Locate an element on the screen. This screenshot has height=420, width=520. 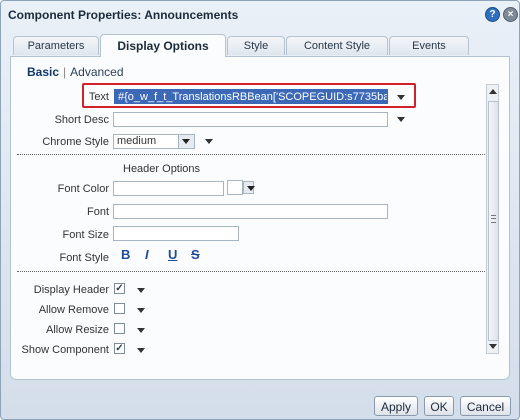
apply-button: Apply is located at coordinates (396, 406).